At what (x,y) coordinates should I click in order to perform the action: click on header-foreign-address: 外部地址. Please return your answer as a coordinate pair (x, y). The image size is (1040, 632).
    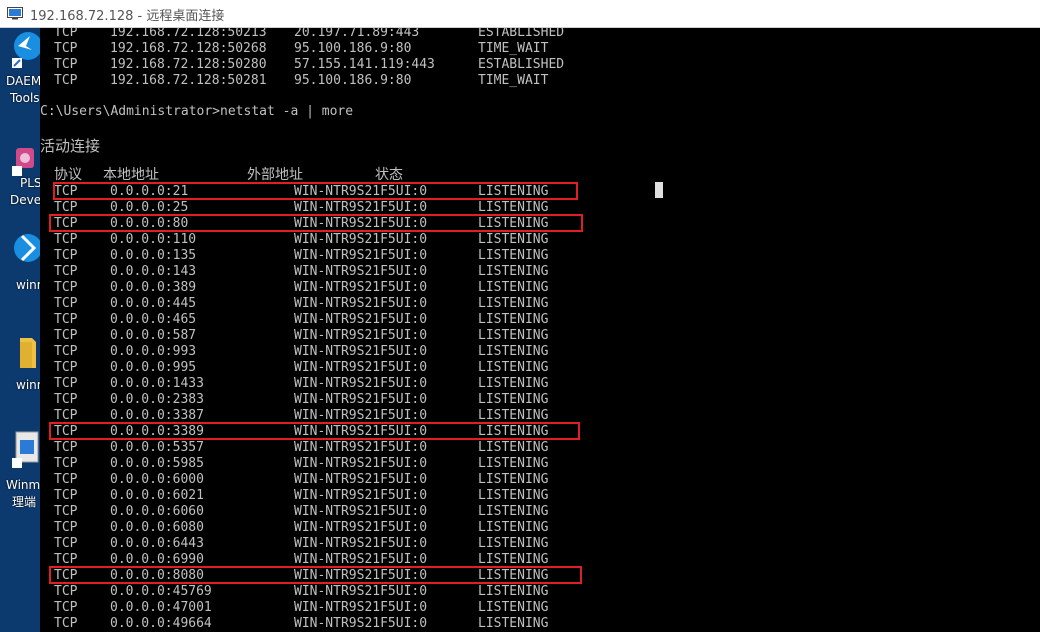
    Looking at the image, I should click on (275, 175).